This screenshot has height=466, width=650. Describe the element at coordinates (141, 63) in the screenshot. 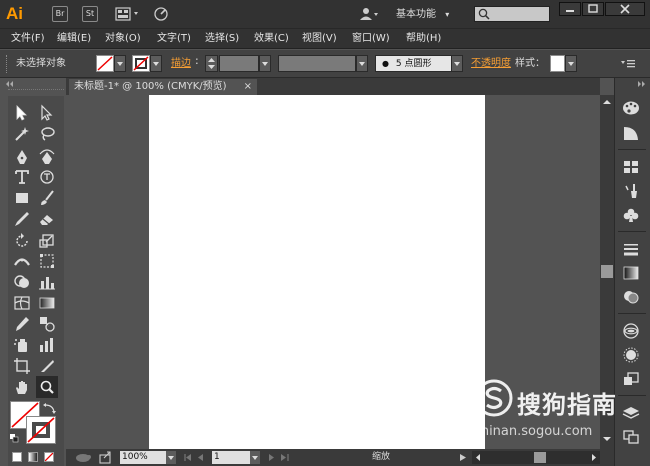

I see `stroke-swatch` at that location.